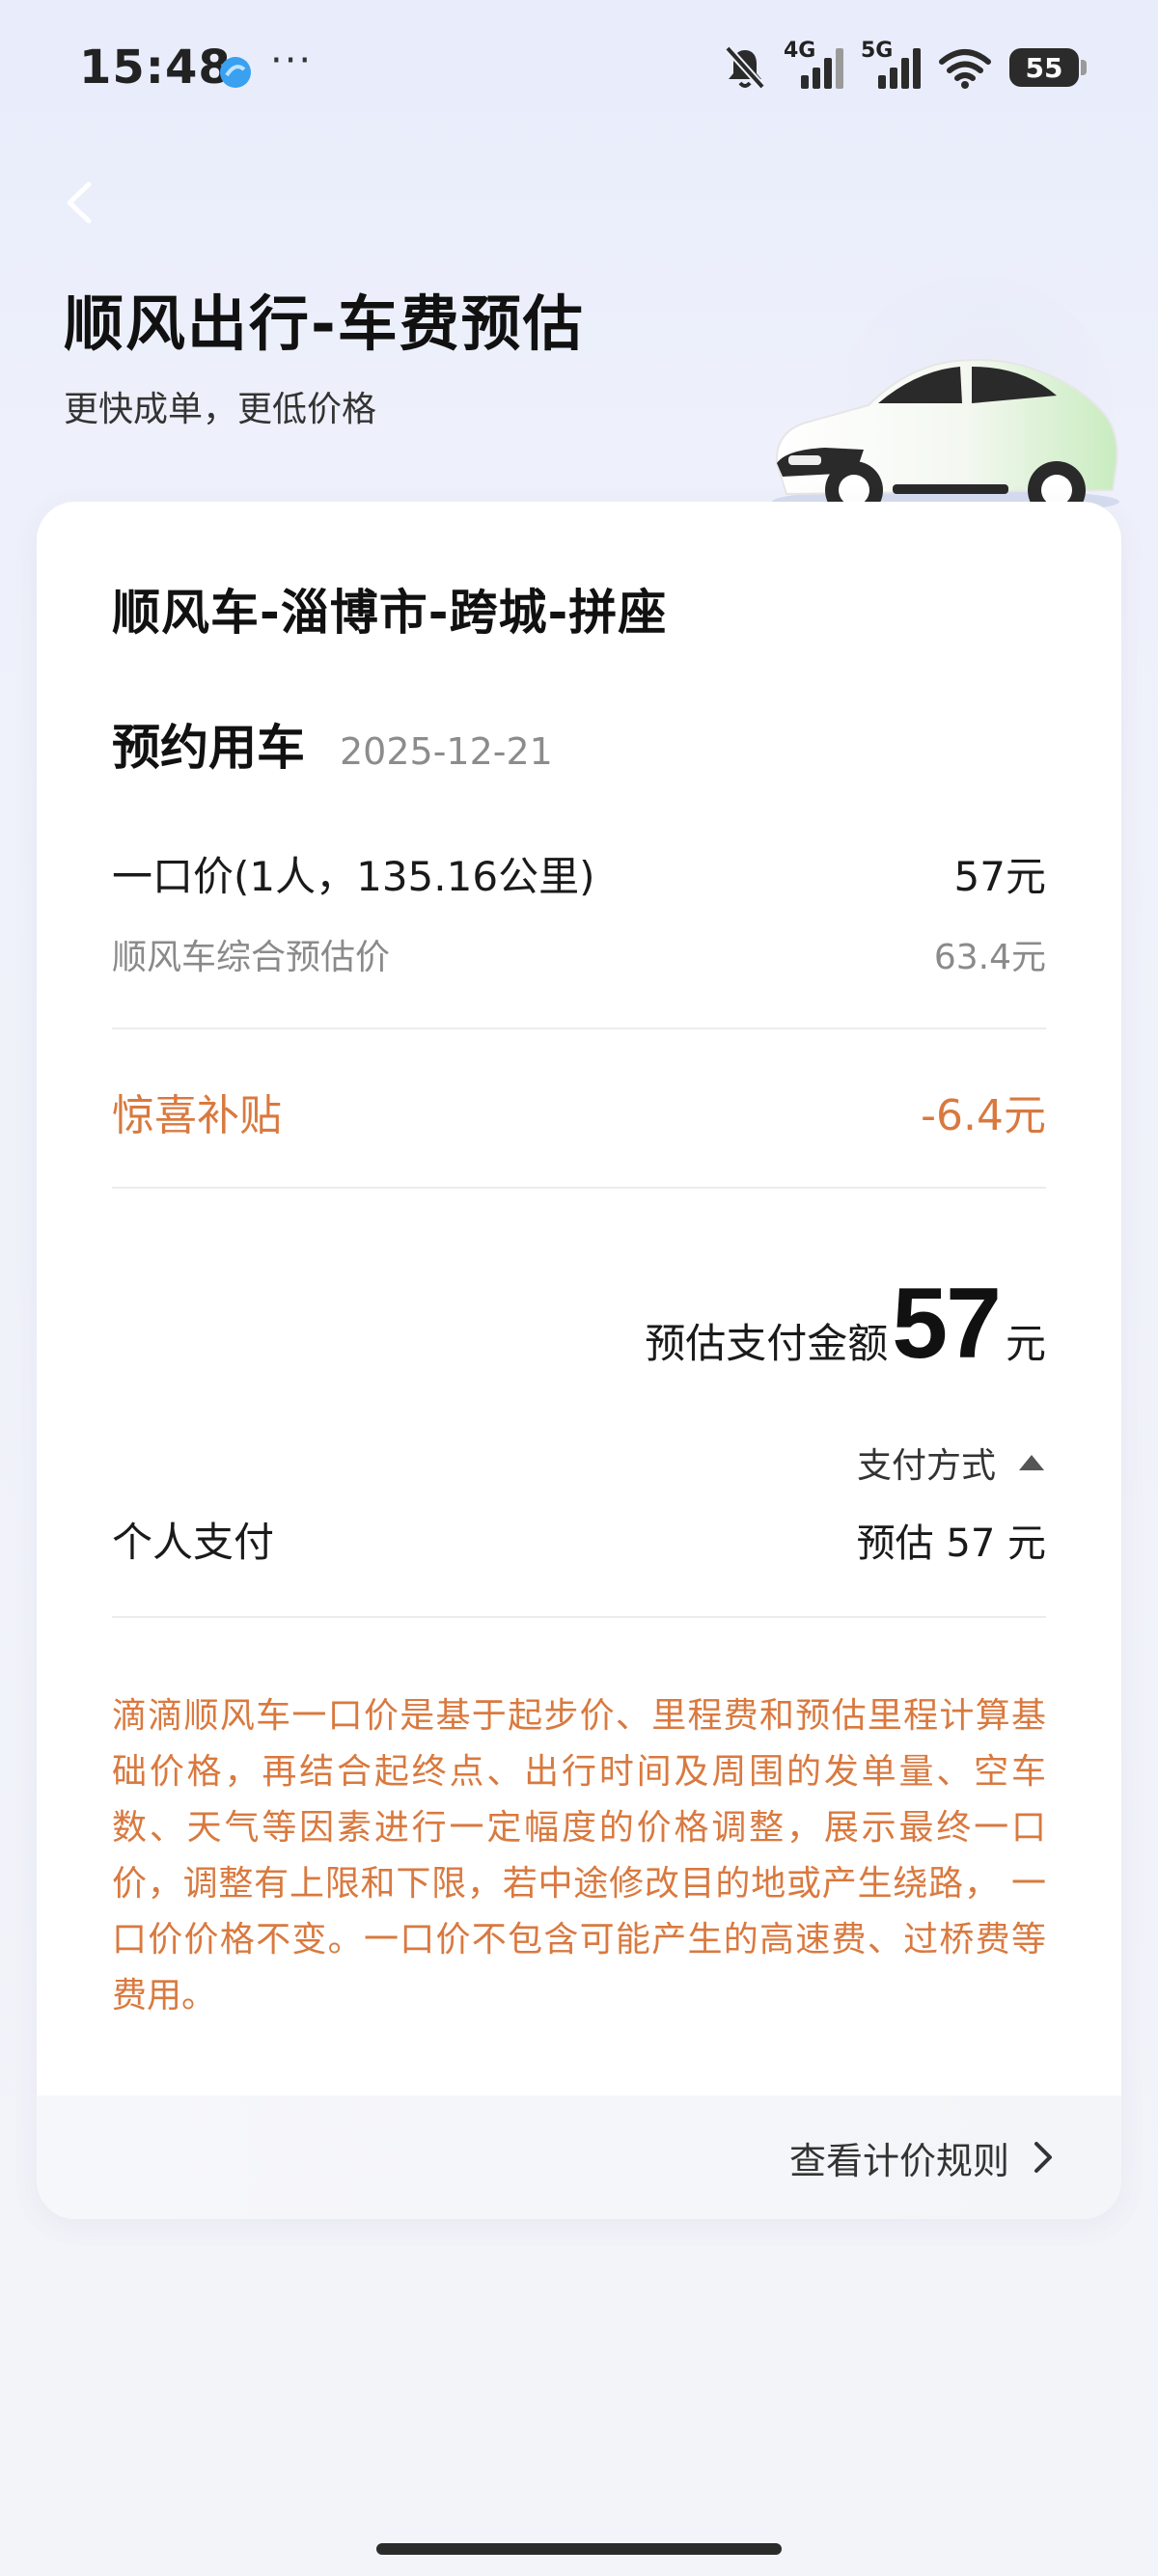 This screenshot has width=1158, height=2576. Describe the element at coordinates (155, 68) in the screenshot. I see `status-time: 15:48` at that location.